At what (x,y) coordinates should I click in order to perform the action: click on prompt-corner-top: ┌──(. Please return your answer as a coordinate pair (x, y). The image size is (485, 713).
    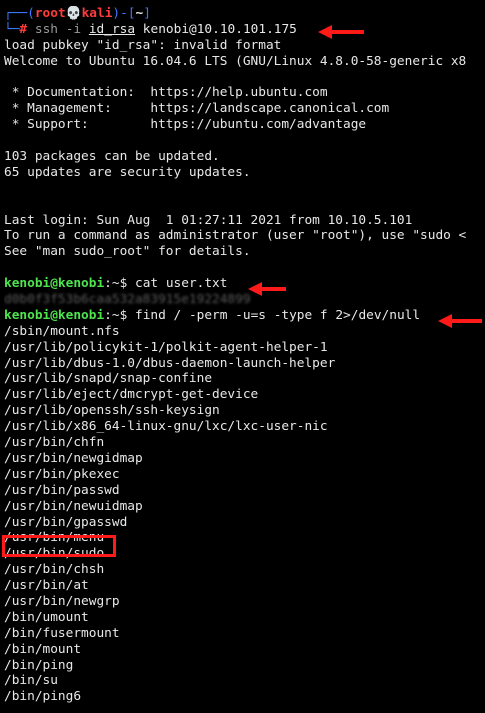
    Looking at the image, I should click on (19, 13).